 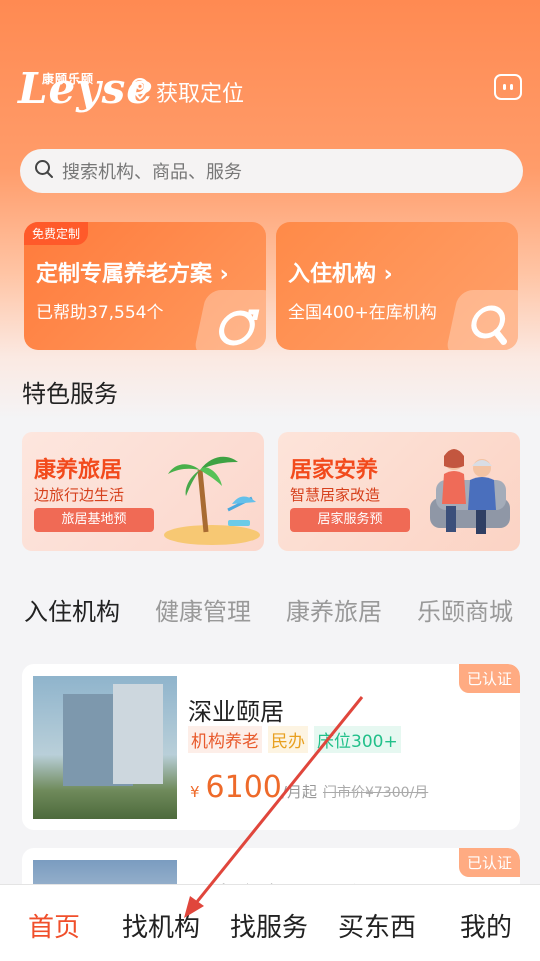 I want to click on custom-plan-card: 免费定制 定制专属养老方案 › 已帮助37,554个, so click(x=145, y=286).